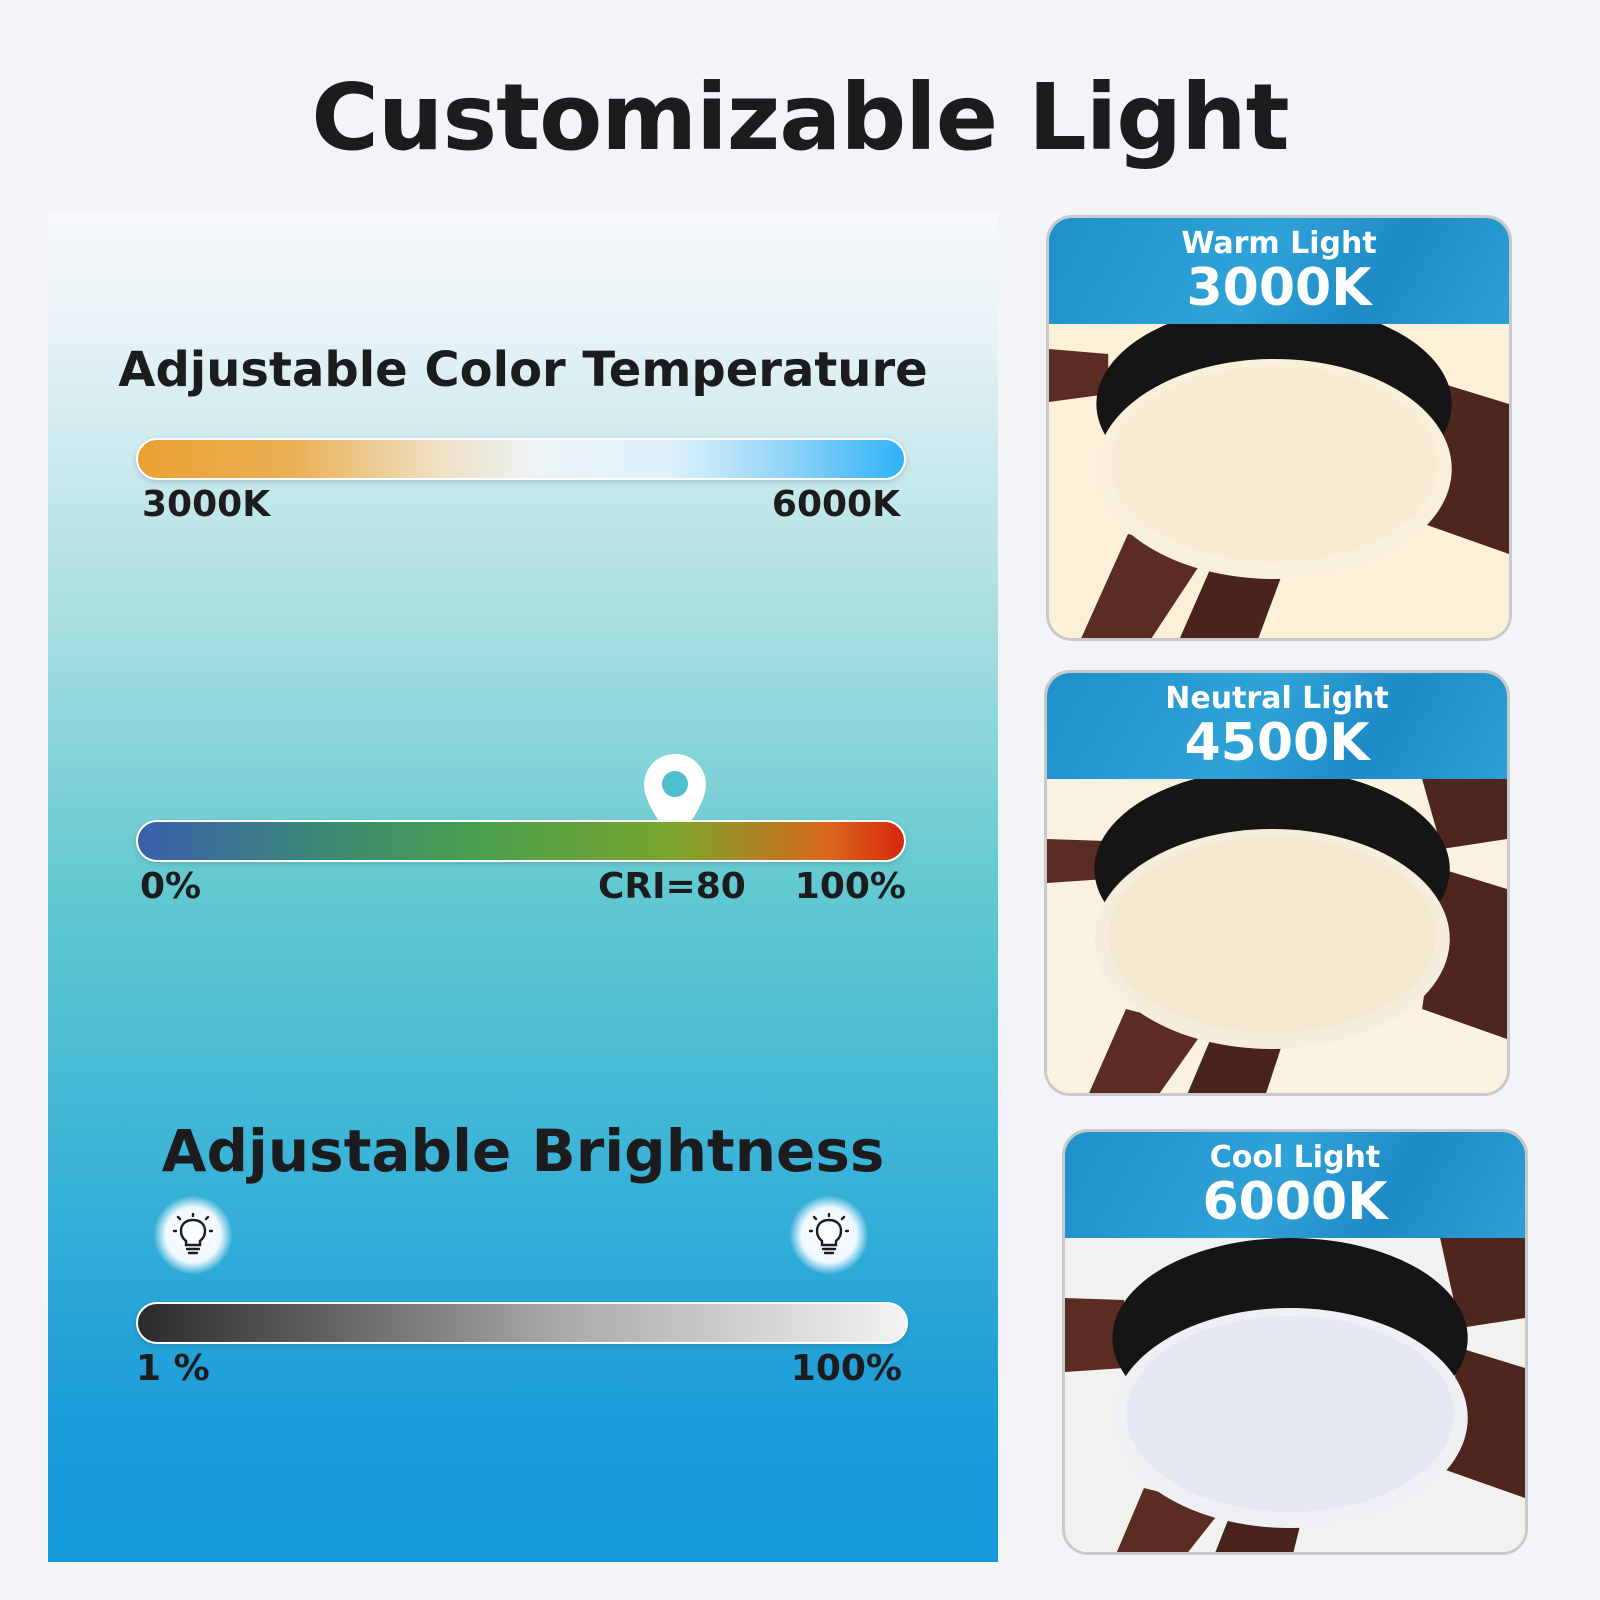 Image resolution: width=1600 pixels, height=1600 pixels. I want to click on cri-bar, so click(521, 841).